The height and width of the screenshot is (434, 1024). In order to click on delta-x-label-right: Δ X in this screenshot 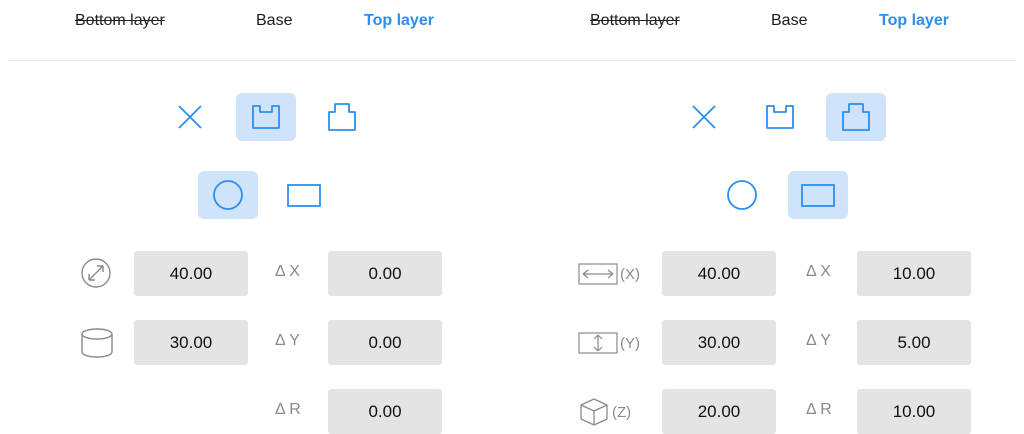, I will do `click(818, 271)`.